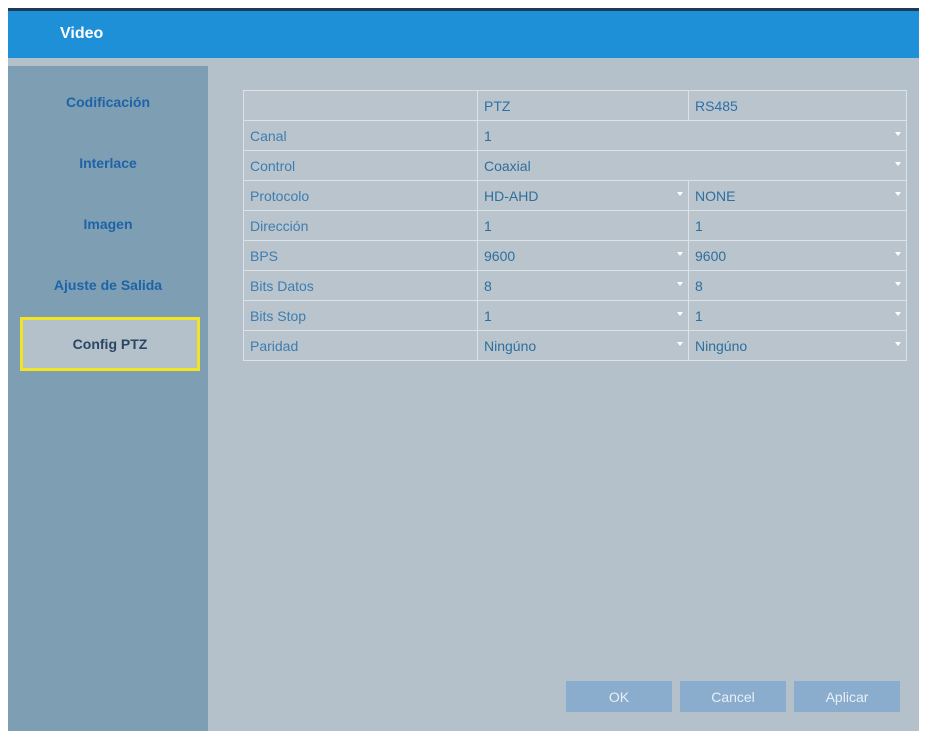 The width and height of the screenshot is (927, 731). What do you see at coordinates (733, 696) in the screenshot?
I see `cancel-button: Cancel` at bounding box center [733, 696].